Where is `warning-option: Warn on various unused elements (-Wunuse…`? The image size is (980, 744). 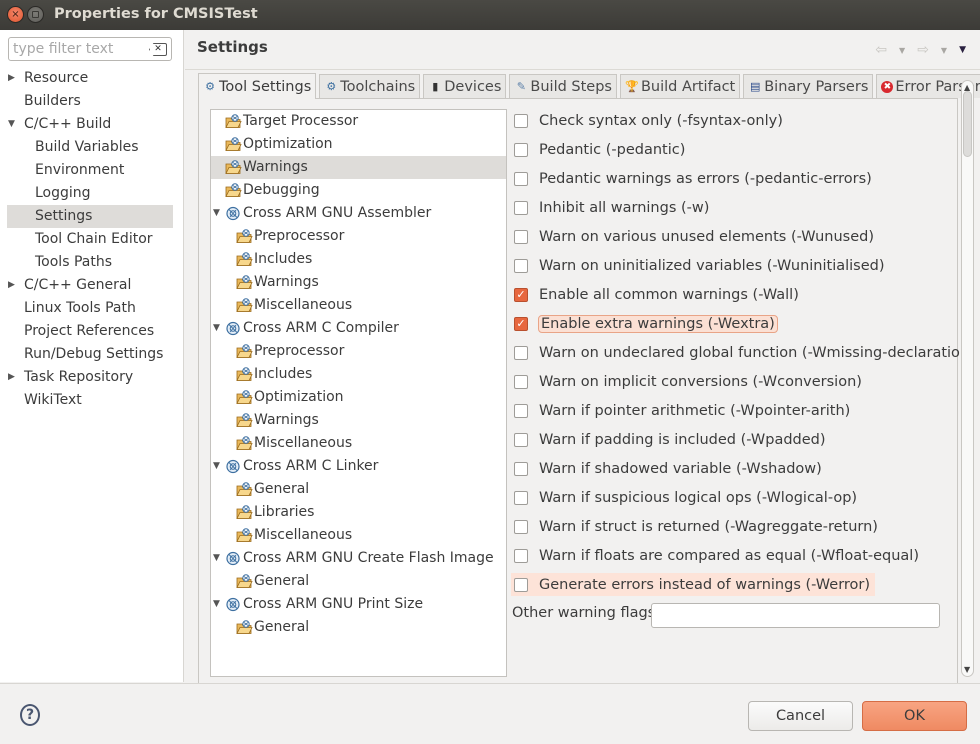 warning-option: Warn on various unused elements (-Wunuse… is located at coordinates (693, 236).